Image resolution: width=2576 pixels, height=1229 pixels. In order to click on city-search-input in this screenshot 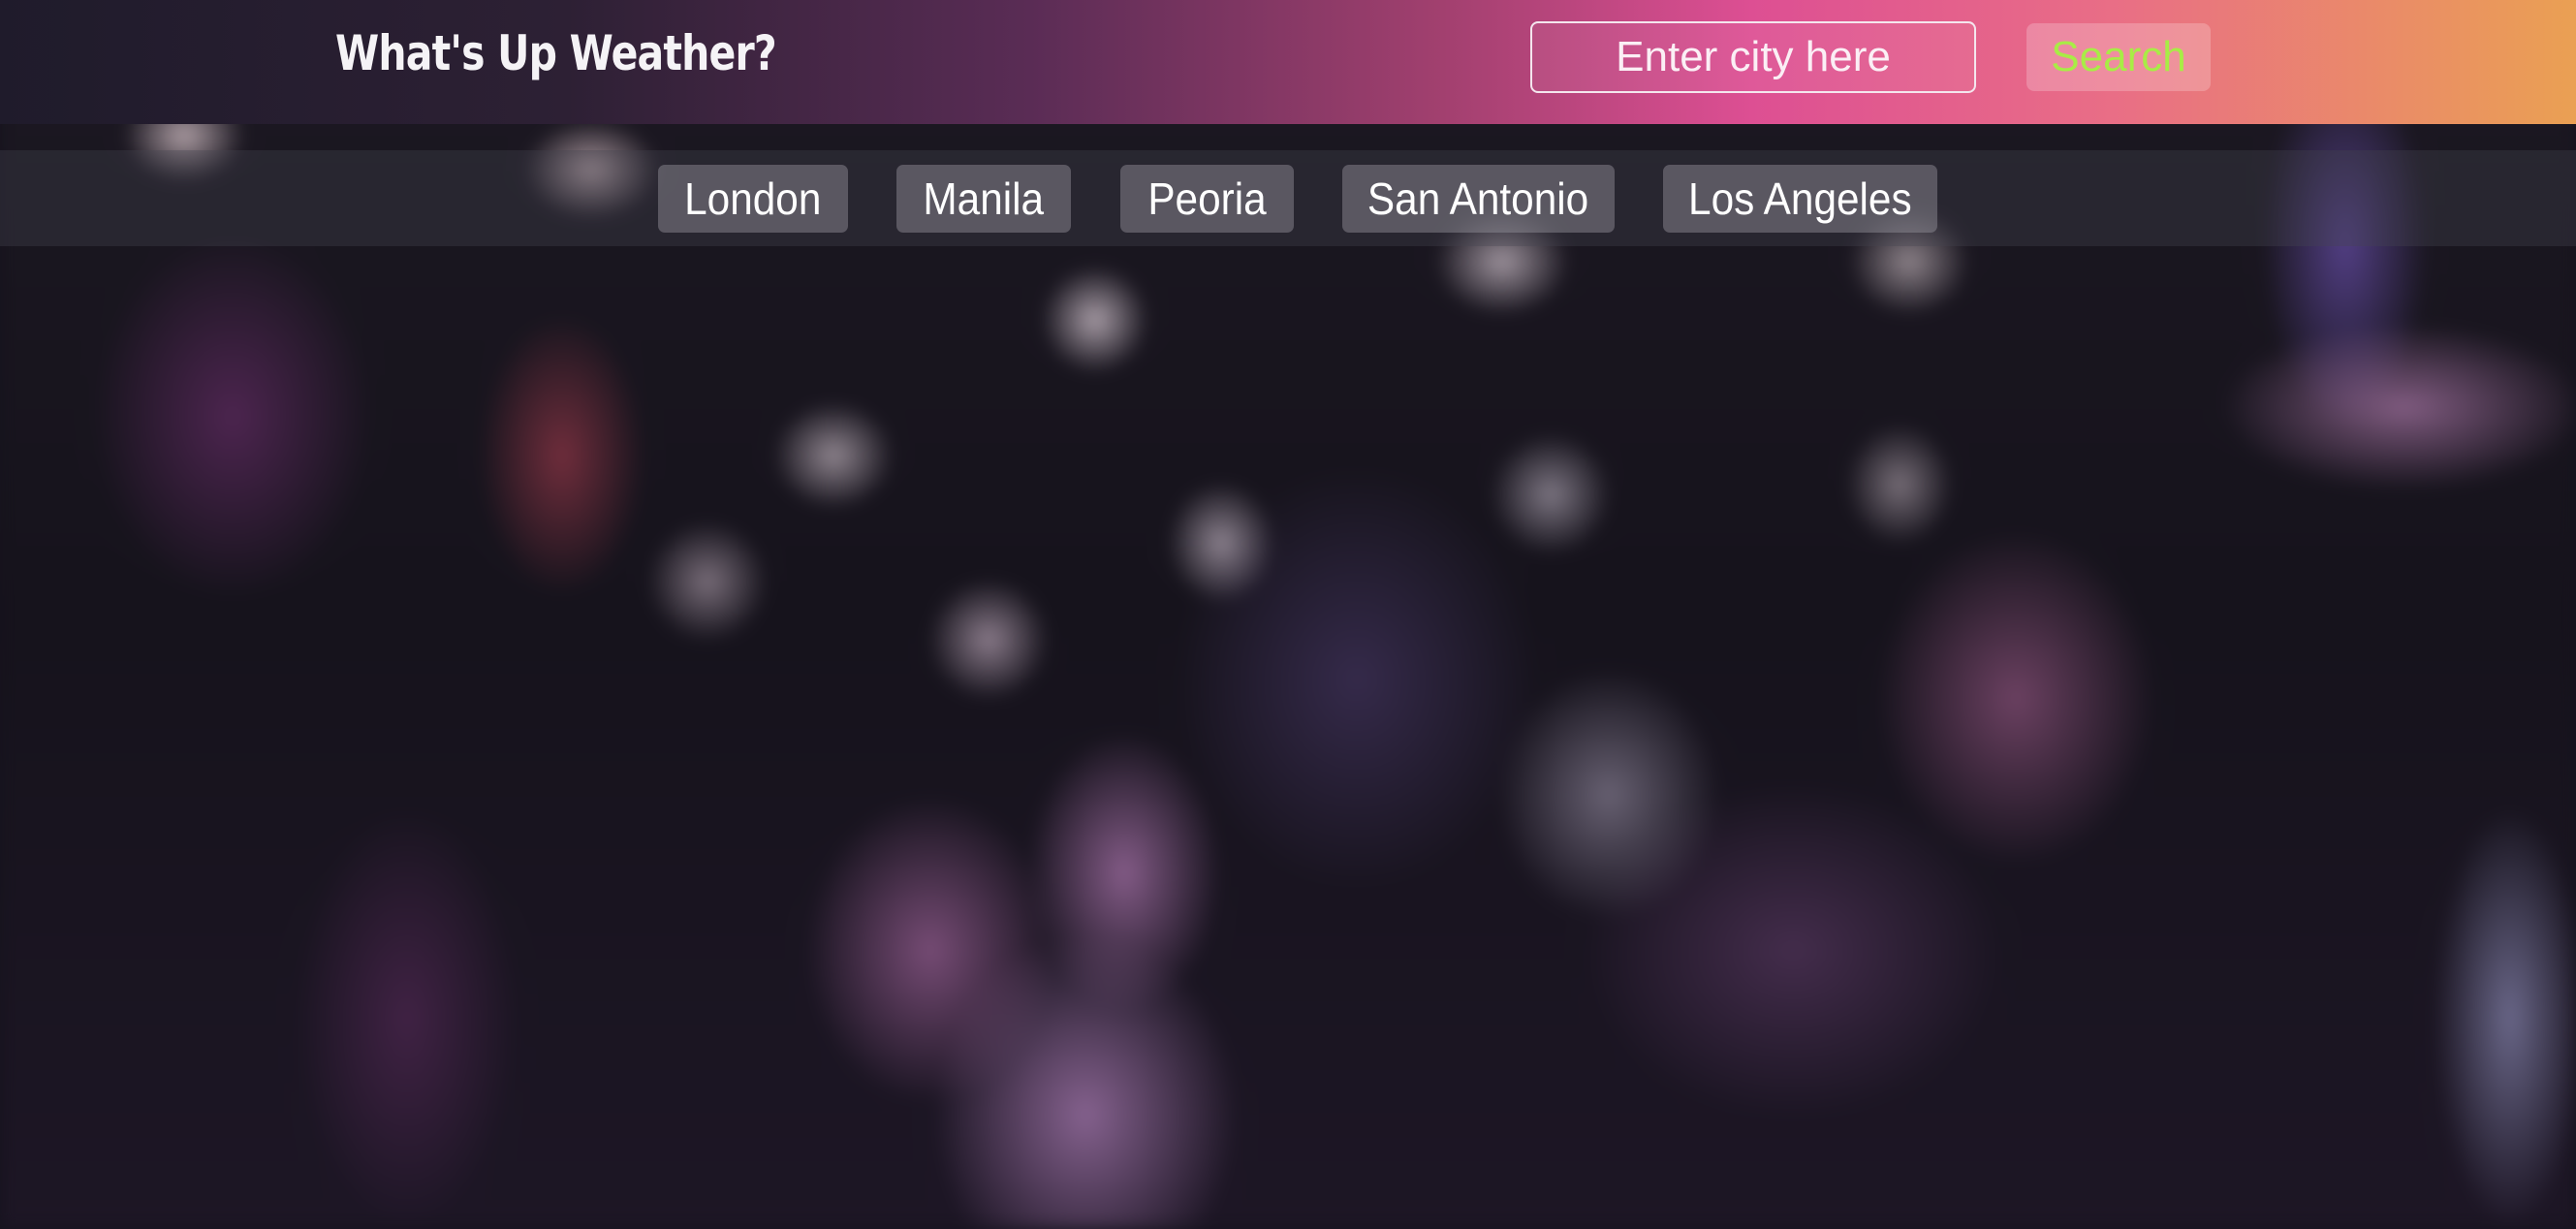, I will do `click(1753, 57)`.